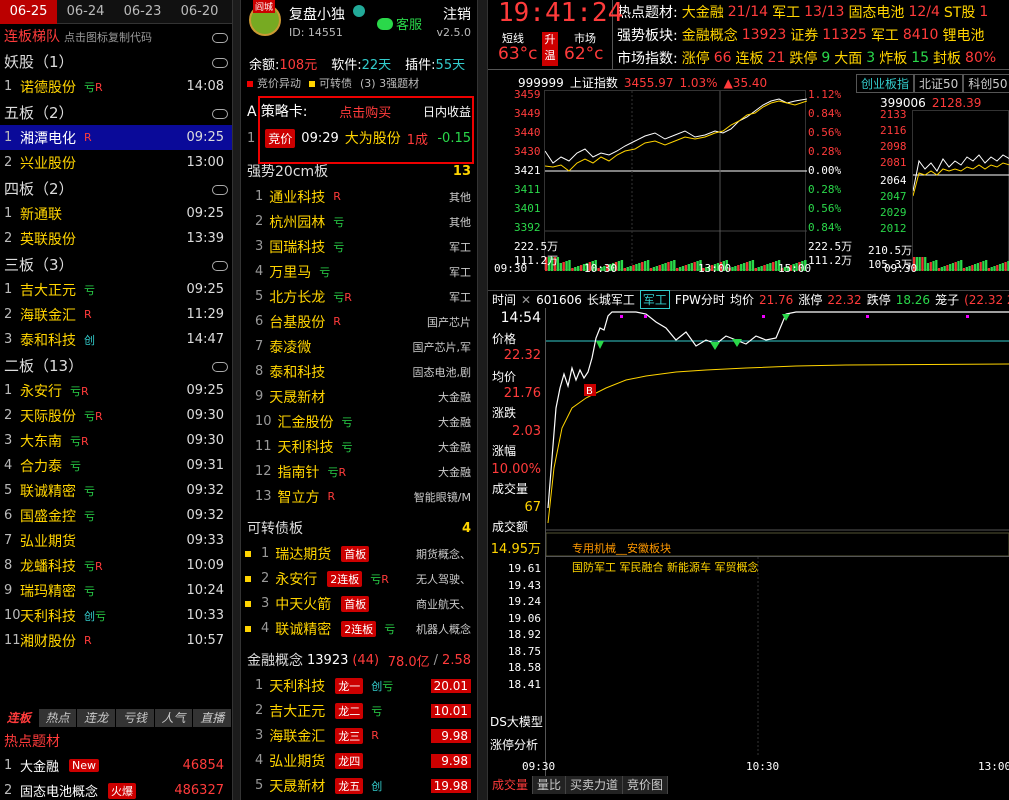 The image size is (1009, 800). I want to click on stock-row: 10 天利科技 创亏 10:33, so click(116, 615).